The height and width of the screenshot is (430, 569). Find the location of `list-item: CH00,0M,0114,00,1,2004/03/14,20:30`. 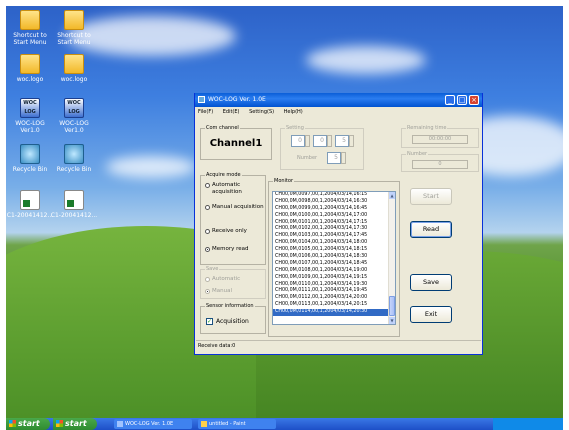

list-item: CH00,0M,0114,00,1,2004/03/14,20:30 is located at coordinates (334, 313).